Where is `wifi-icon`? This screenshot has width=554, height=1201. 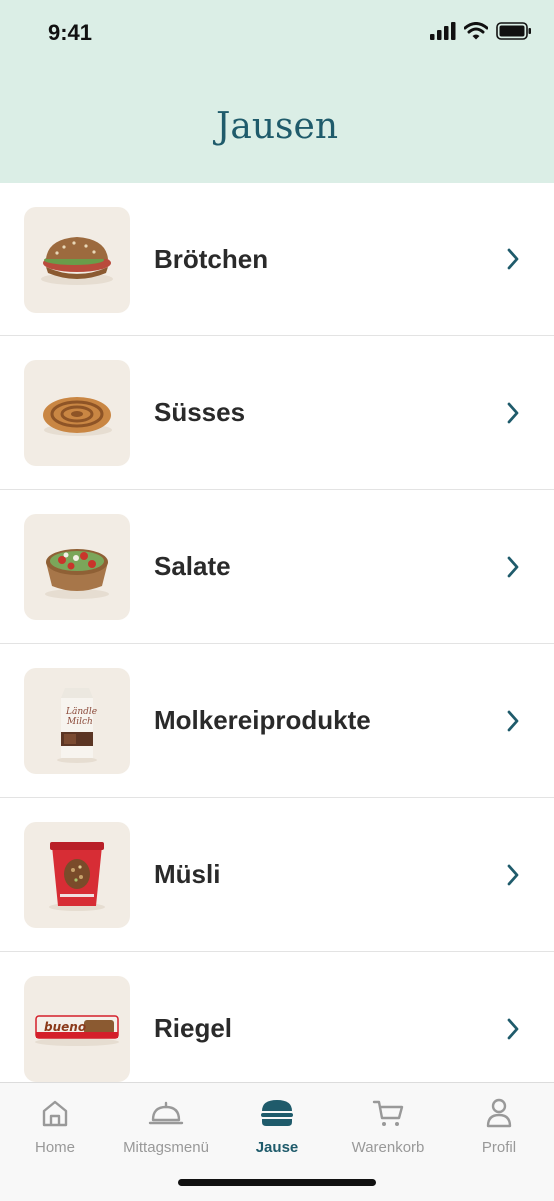 wifi-icon is located at coordinates (476, 31).